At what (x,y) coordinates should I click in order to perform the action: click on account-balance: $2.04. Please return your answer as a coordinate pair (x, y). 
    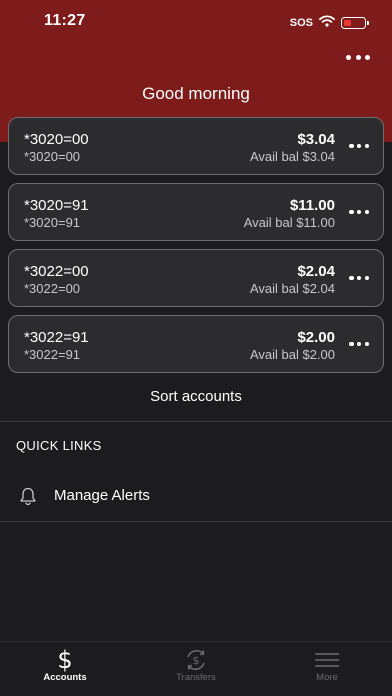
    Looking at the image, I should click on (316, 271).